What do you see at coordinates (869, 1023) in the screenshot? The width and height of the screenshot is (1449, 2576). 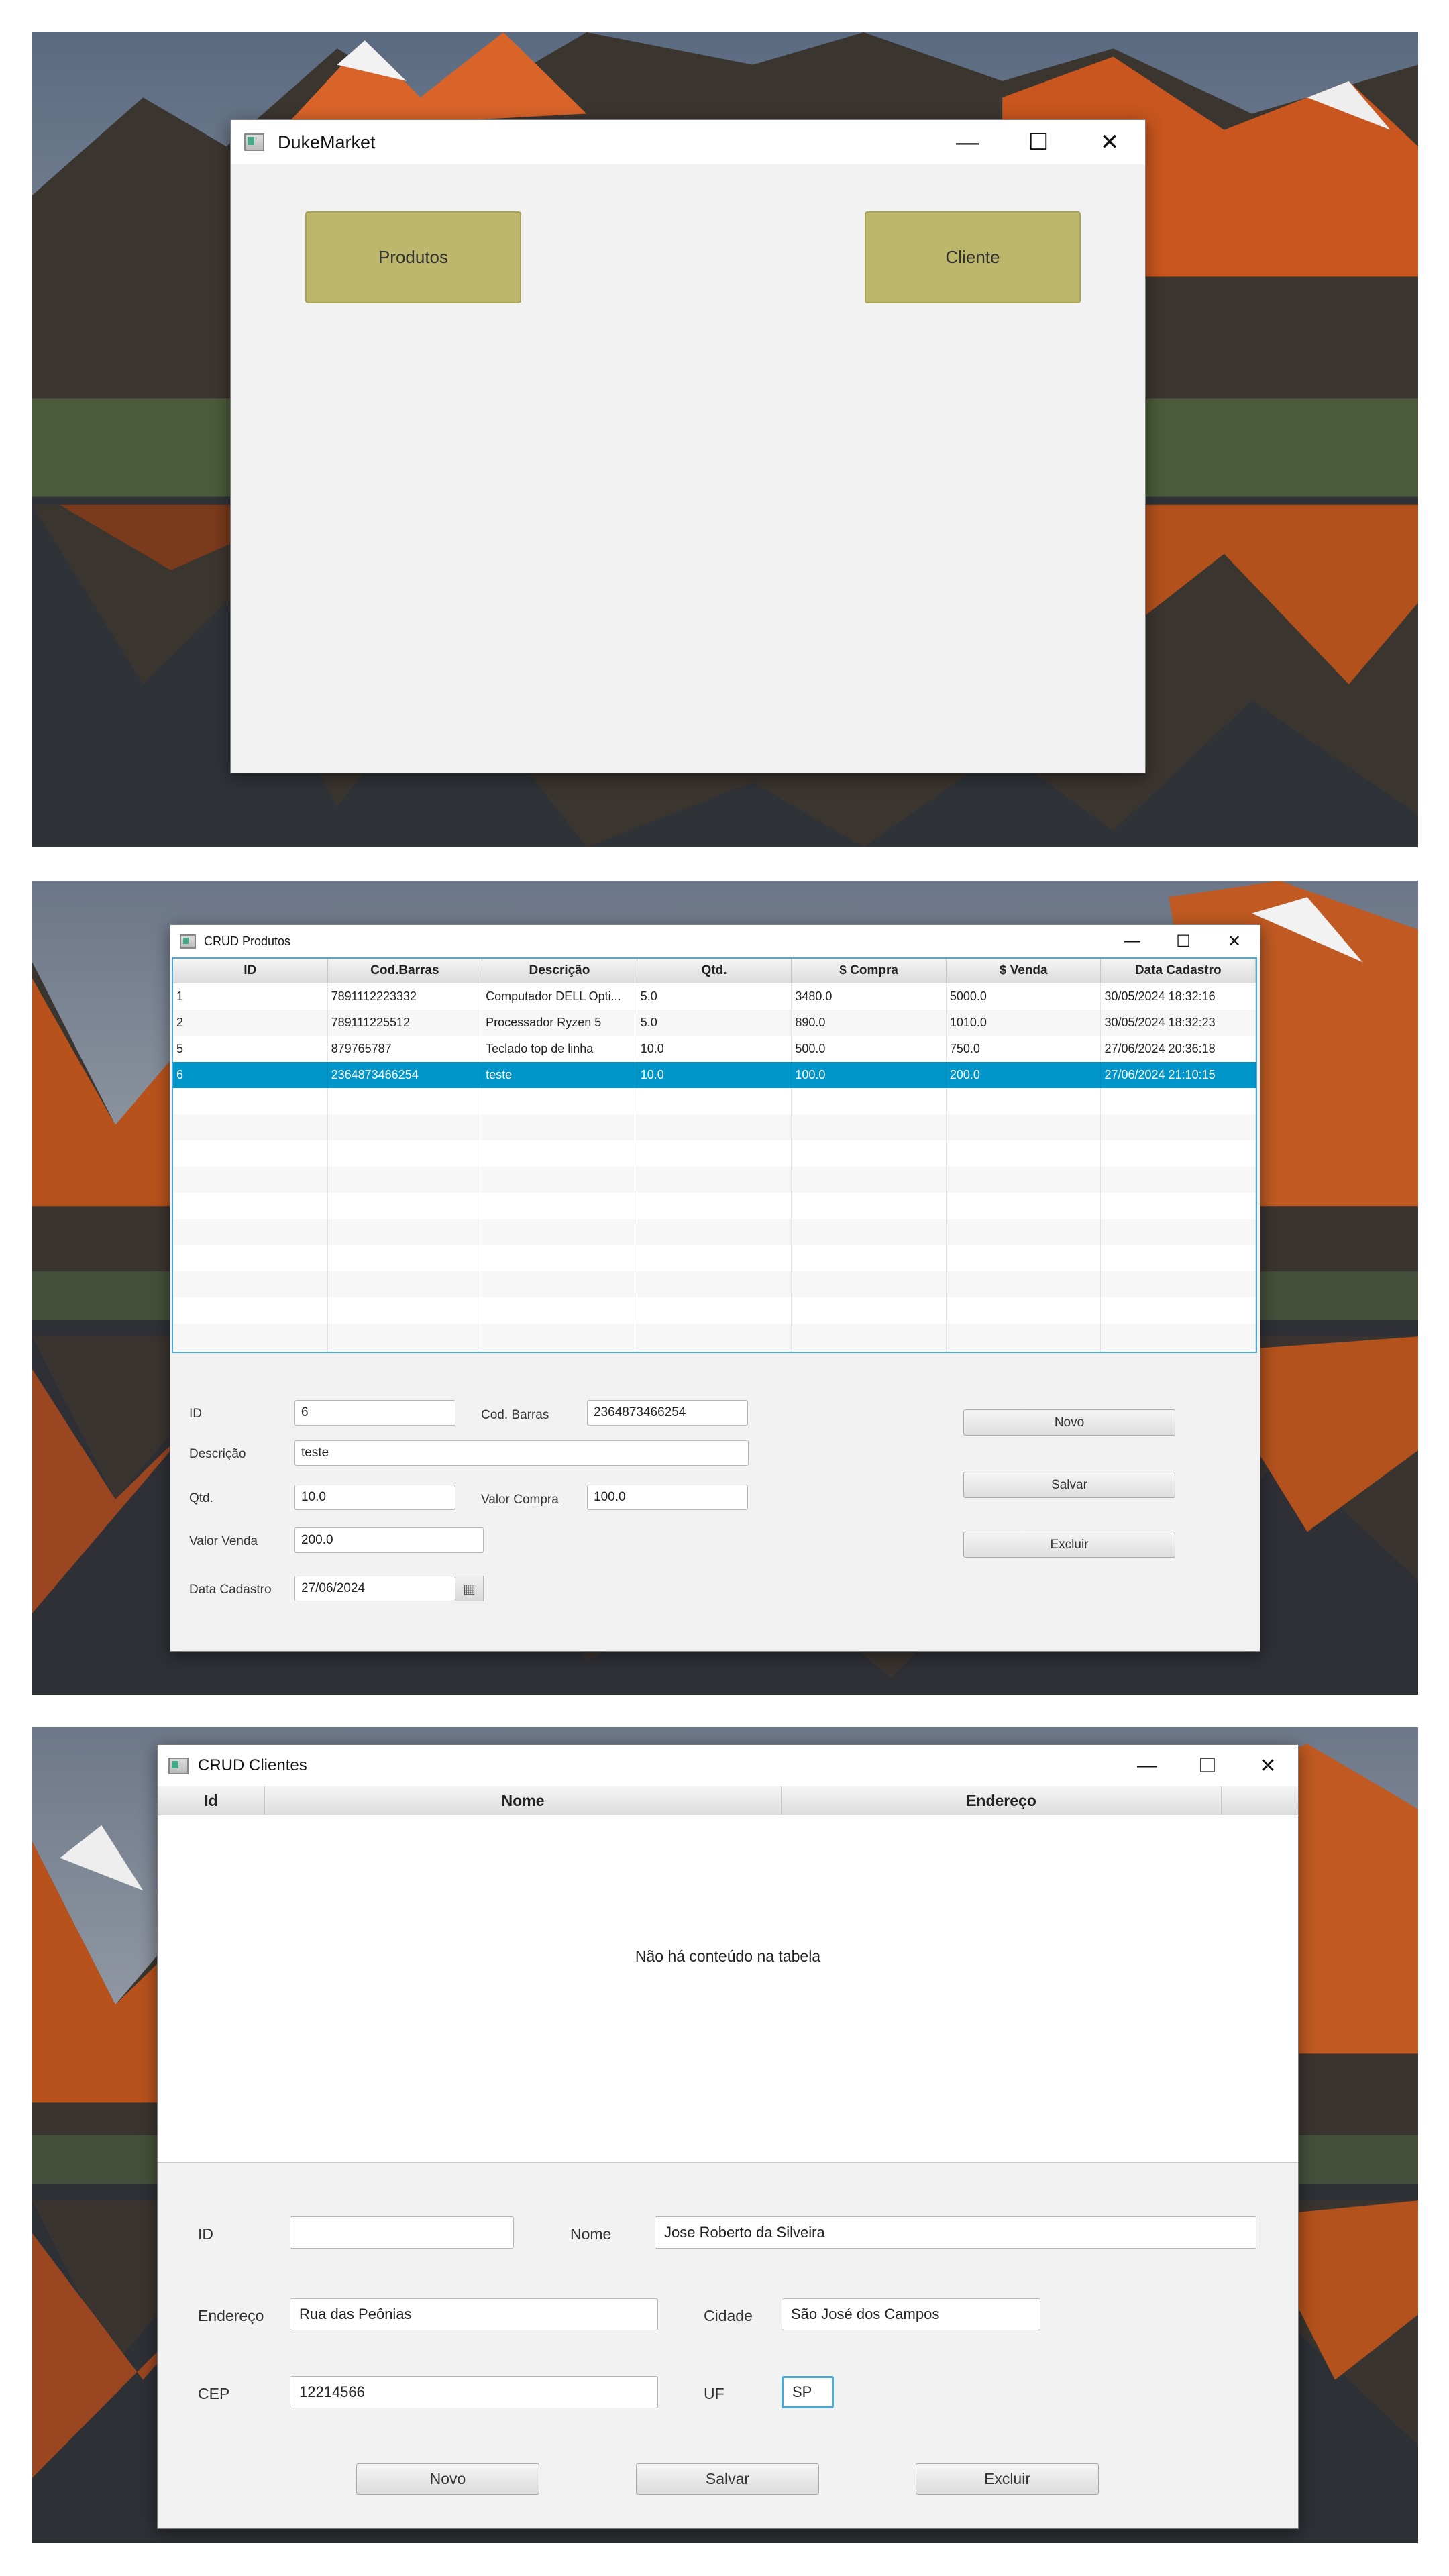 I see `cell-compra: 890.0` at bounding box center [869, 1023].